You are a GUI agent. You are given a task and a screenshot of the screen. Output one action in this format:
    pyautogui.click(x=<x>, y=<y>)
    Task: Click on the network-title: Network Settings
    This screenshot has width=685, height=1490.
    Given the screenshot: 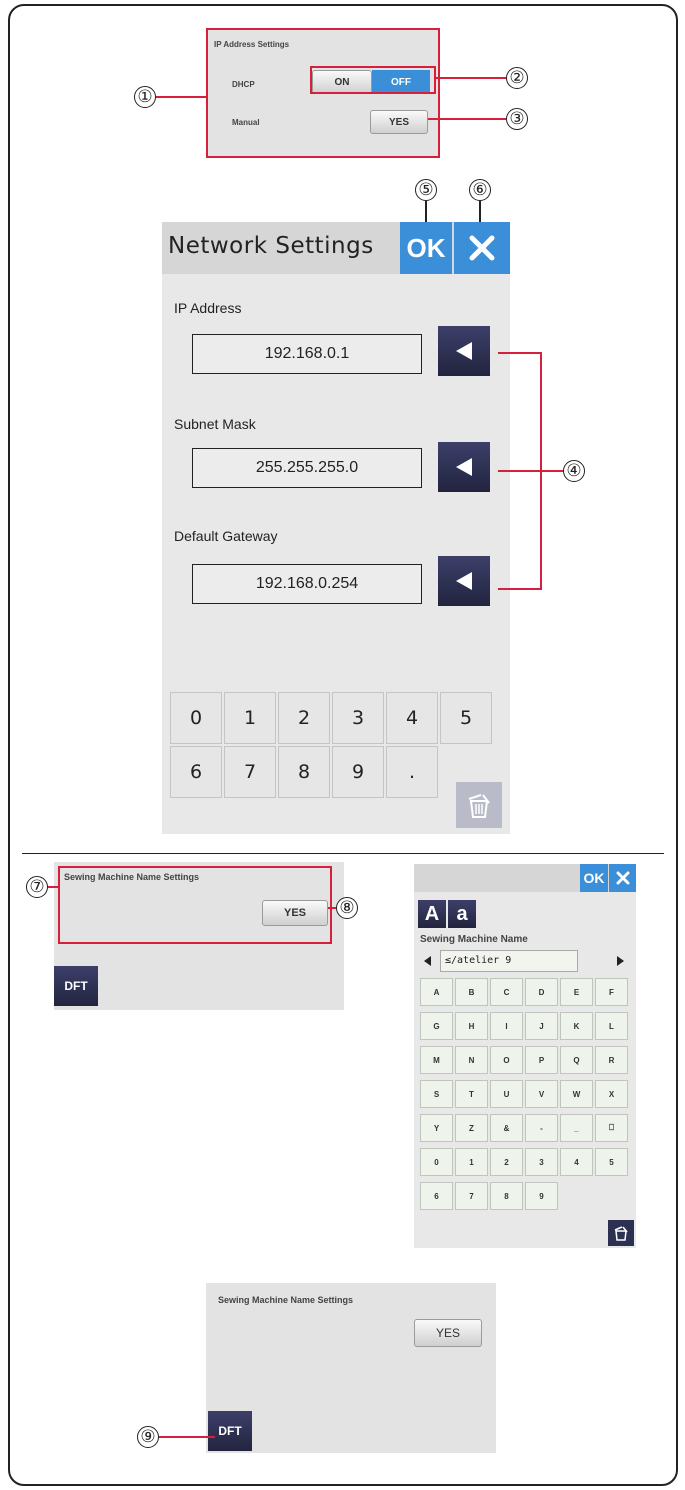 What is the action you would take?
    pyautogui.click(x=271, y=246)
    